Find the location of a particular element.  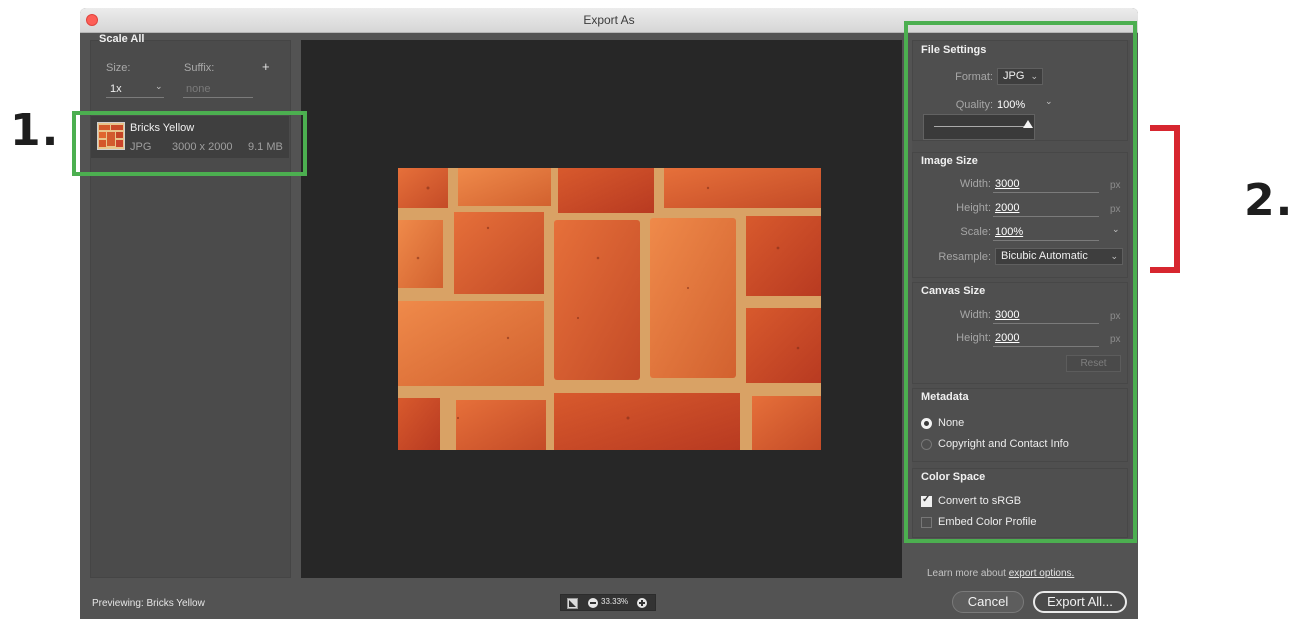

suffix-input: none is located at coordinates (198, 89).